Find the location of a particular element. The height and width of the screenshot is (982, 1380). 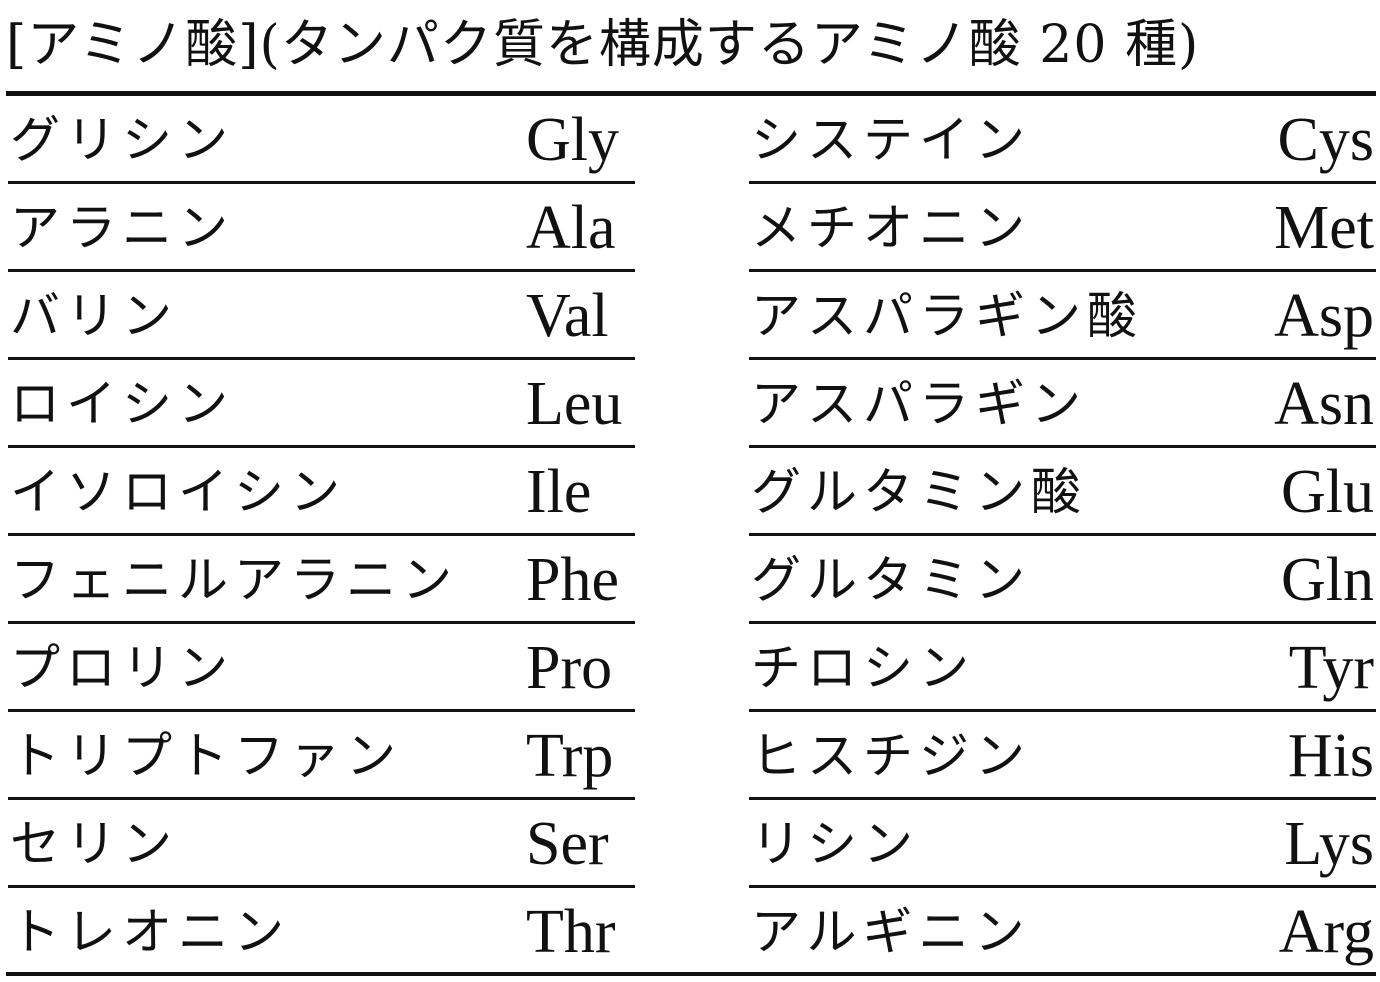

amino-acid-abbreviation: Lys is located at coordinates (1329, 844).